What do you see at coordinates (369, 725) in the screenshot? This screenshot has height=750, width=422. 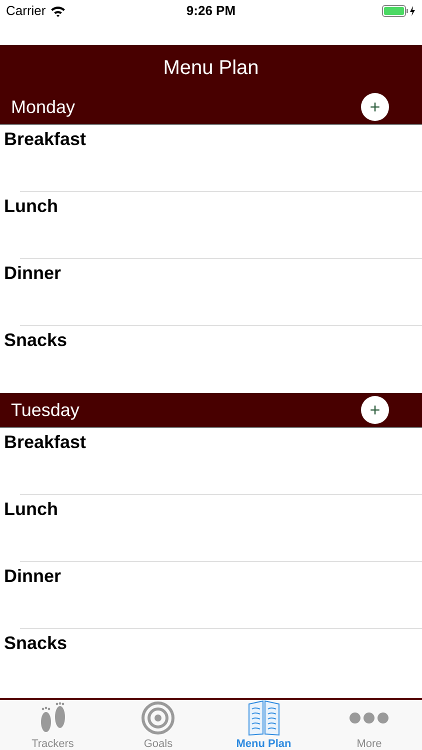 I see `tab-item: More` at bounding box center [369, 725].